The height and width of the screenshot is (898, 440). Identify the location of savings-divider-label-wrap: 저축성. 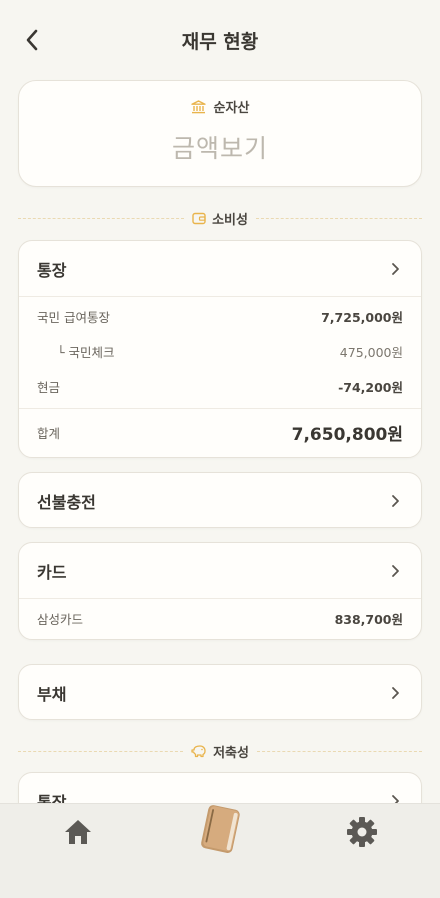
(220, 751).